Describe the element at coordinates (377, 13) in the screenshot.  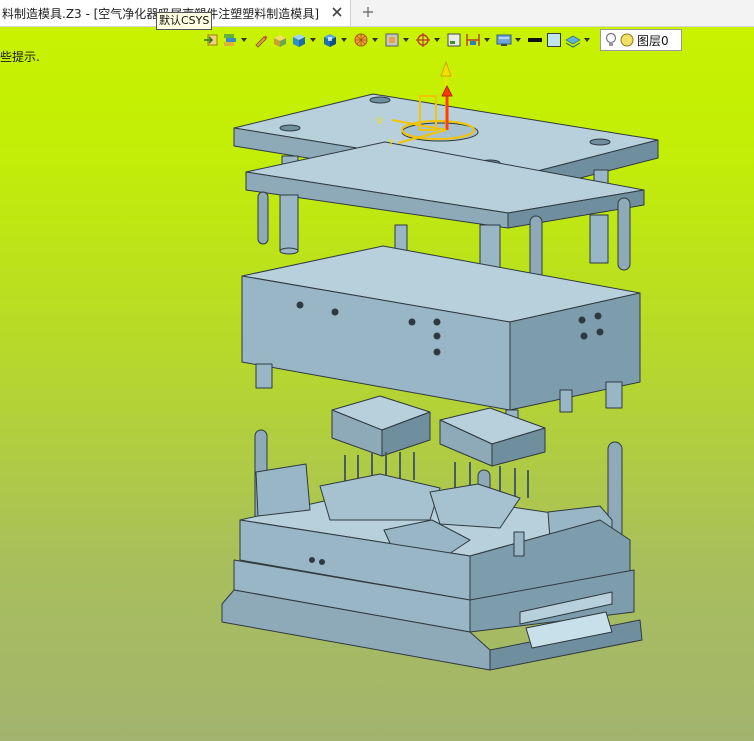
I see `tab-bar: 料制造模具.Z3 - [空气净化器吸尾壳塑件注塑塑料制造模具]` at that location.